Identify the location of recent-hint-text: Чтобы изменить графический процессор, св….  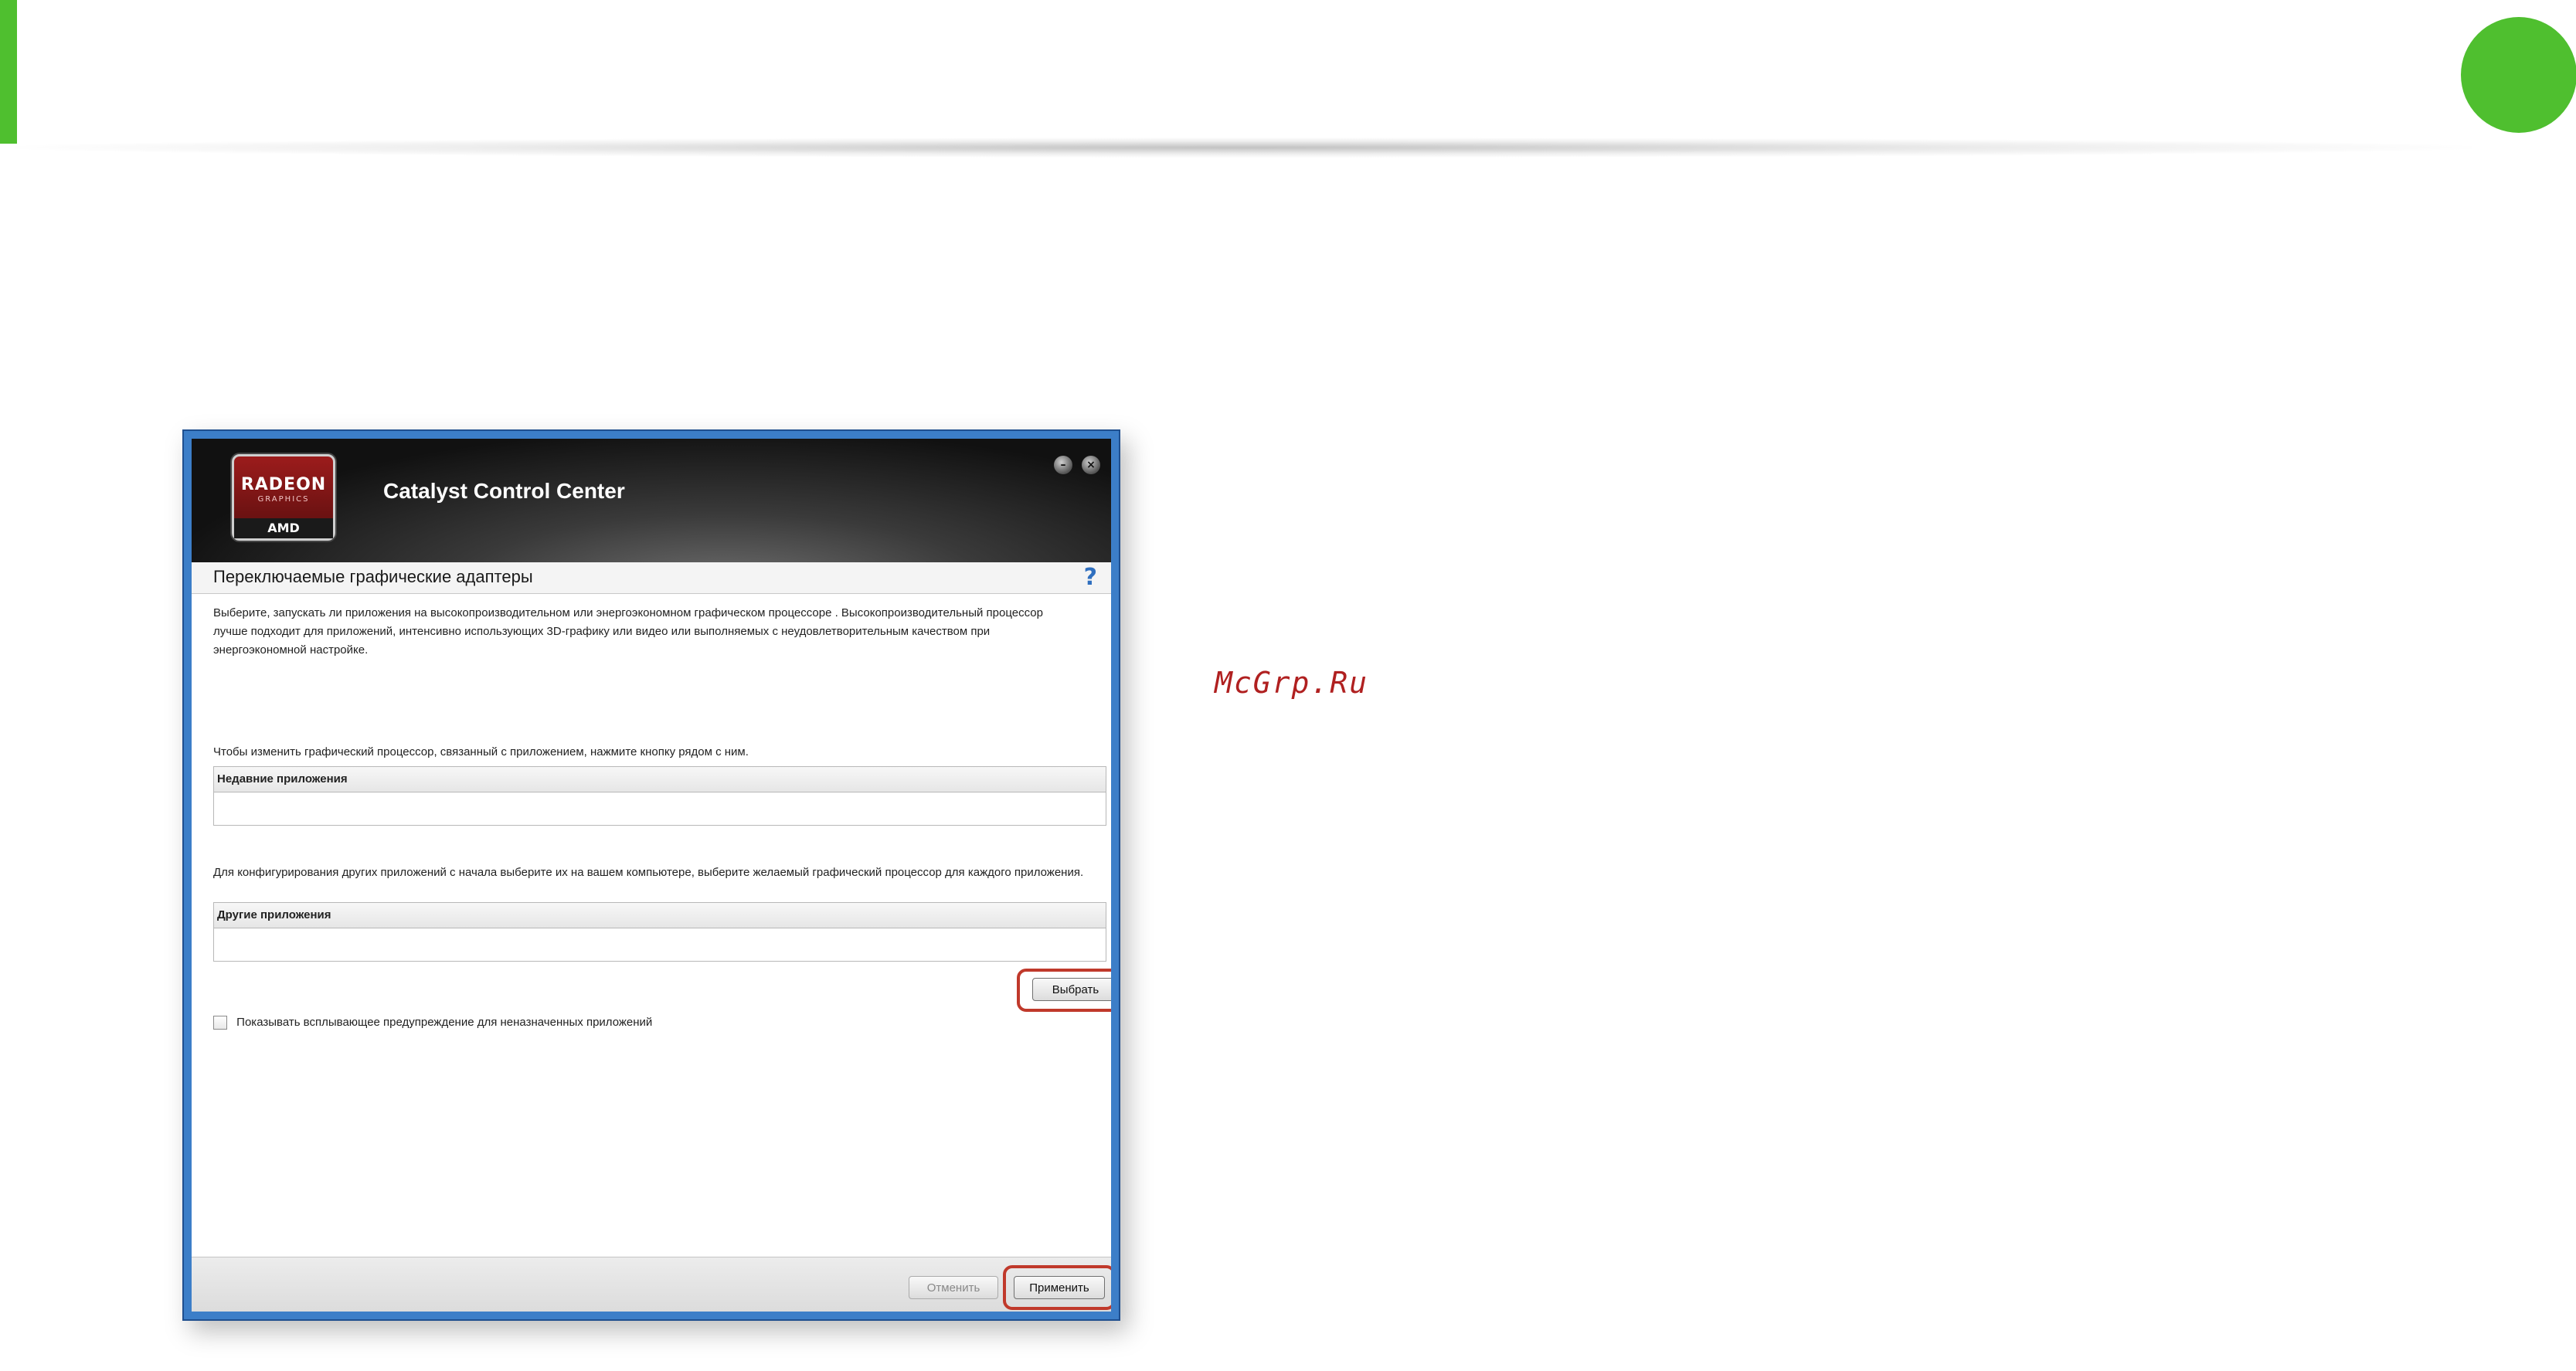
(481, 751).